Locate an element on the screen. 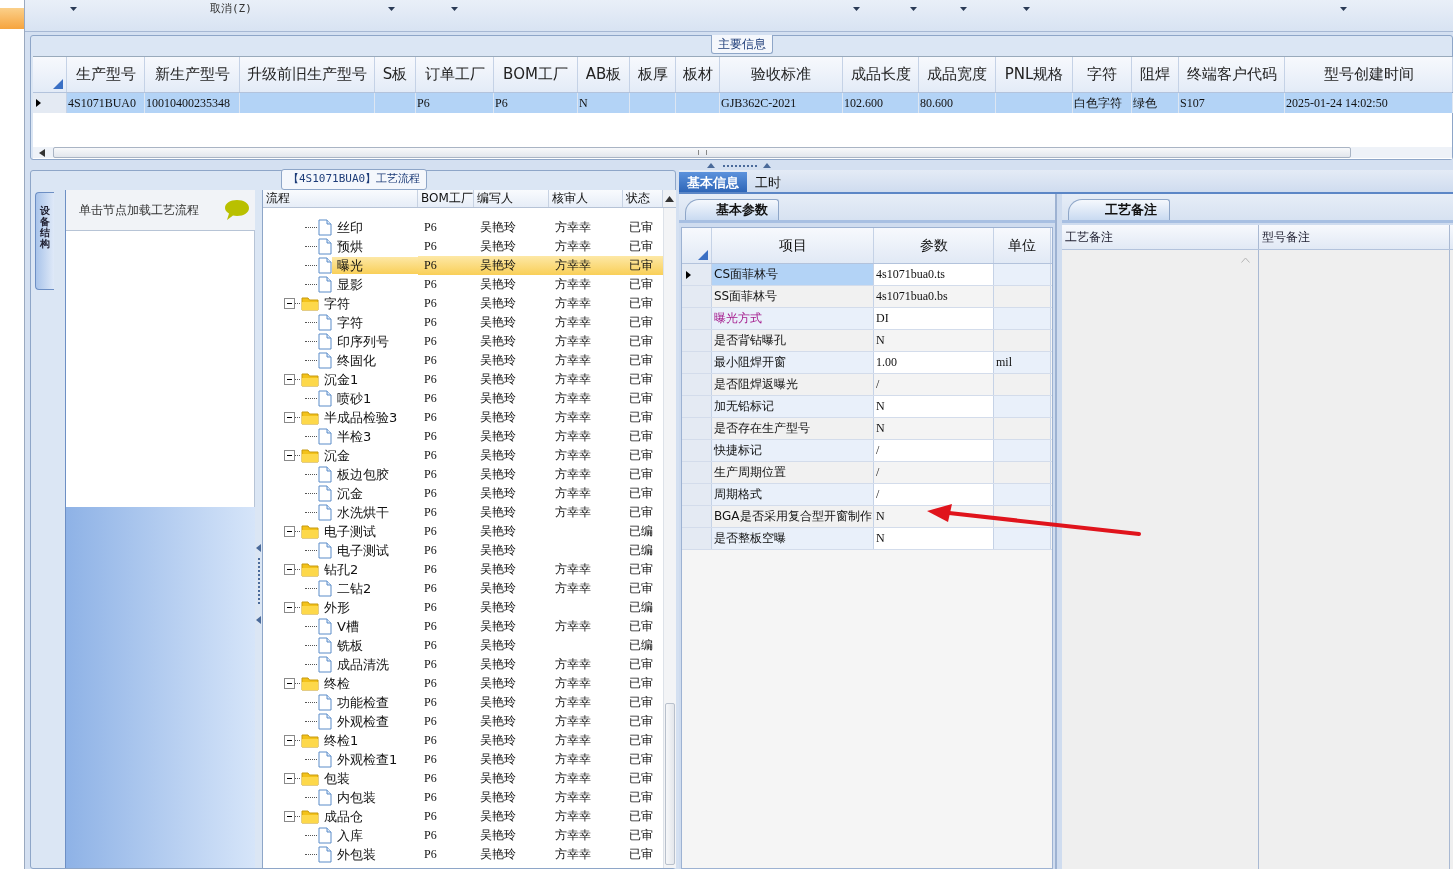  column-header: 字符 is located at coordinates (1102, 74).